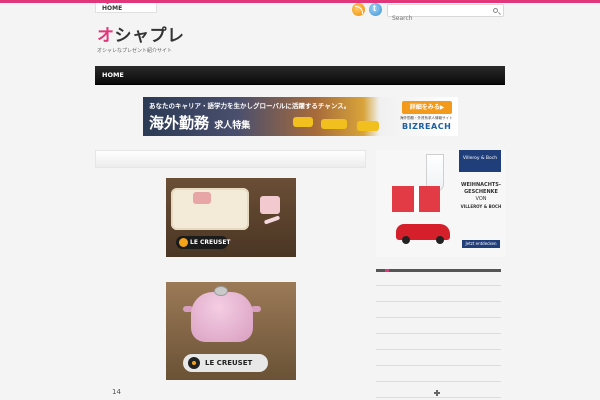  I want to click on search-icon, so click(495, 10).